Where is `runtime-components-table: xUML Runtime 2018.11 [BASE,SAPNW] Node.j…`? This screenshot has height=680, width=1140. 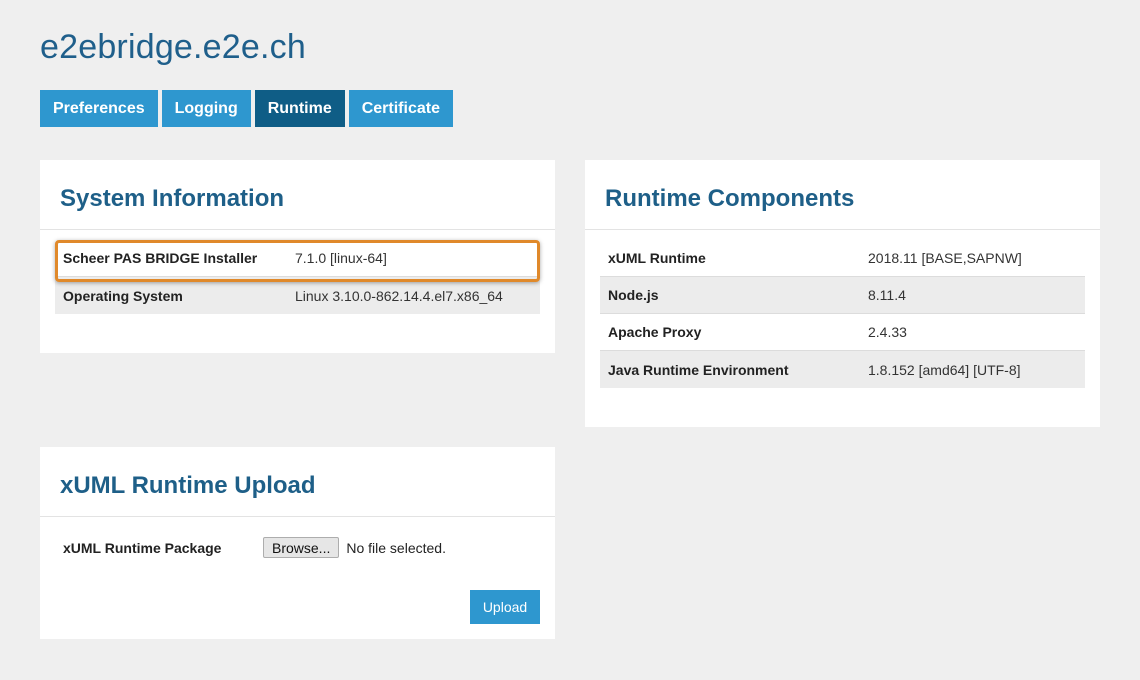
runtime-components-table: xUML Runtime 2018.11 [BASE,SAPNW] Node.j… is located at coordinates (842, 314).